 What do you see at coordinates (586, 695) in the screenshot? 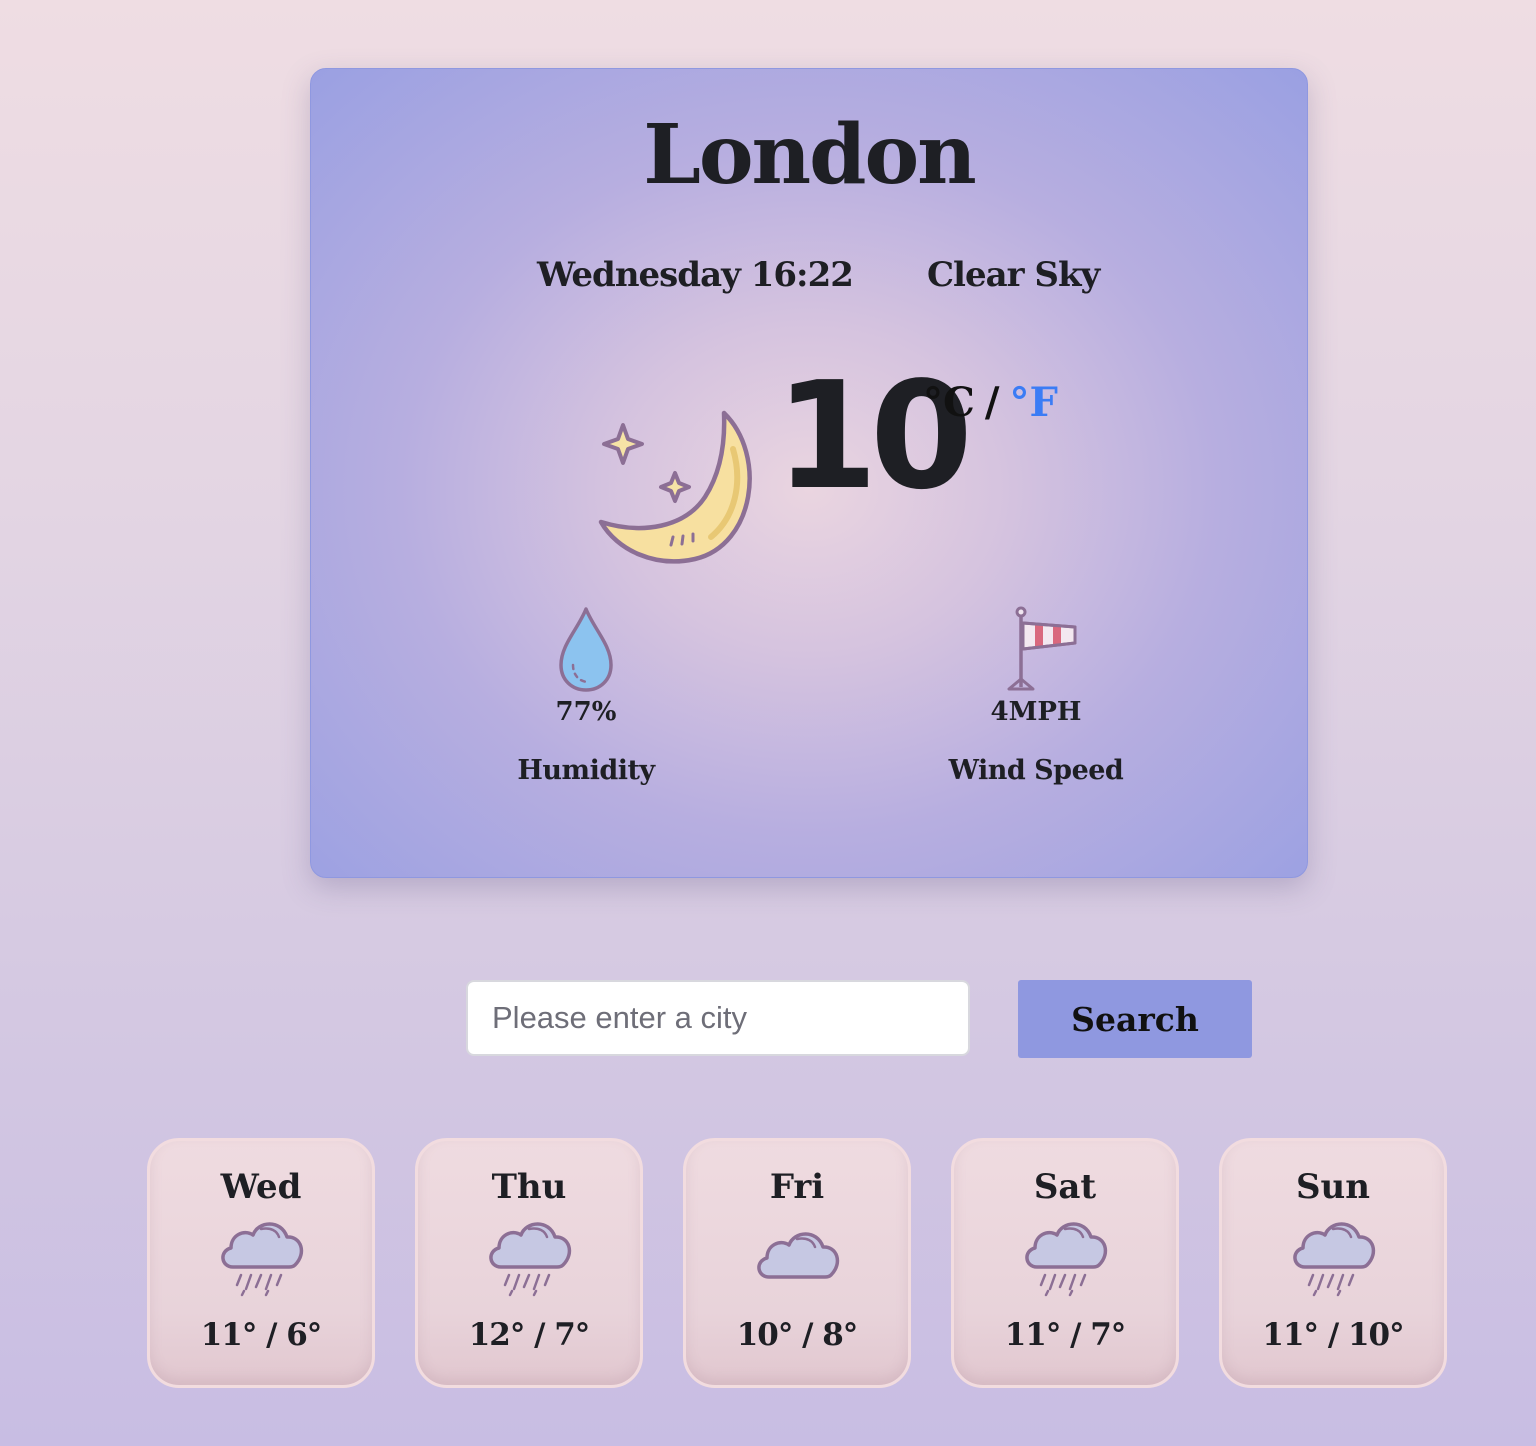
I see `humidity-stat: 77% Humidity` at bounding box center [586, 695].